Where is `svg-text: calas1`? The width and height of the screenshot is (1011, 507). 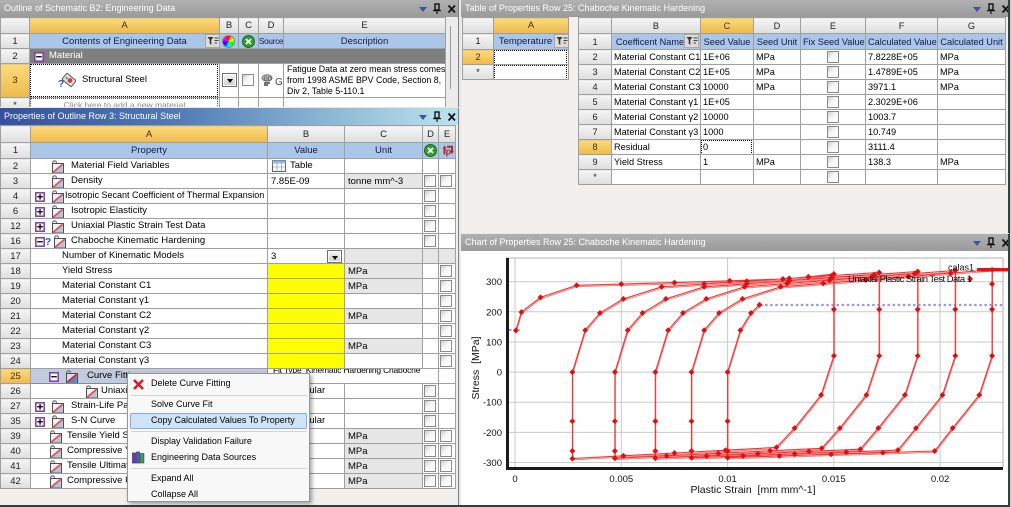
svg-text: calas1 is located at coordinates (961, 268).